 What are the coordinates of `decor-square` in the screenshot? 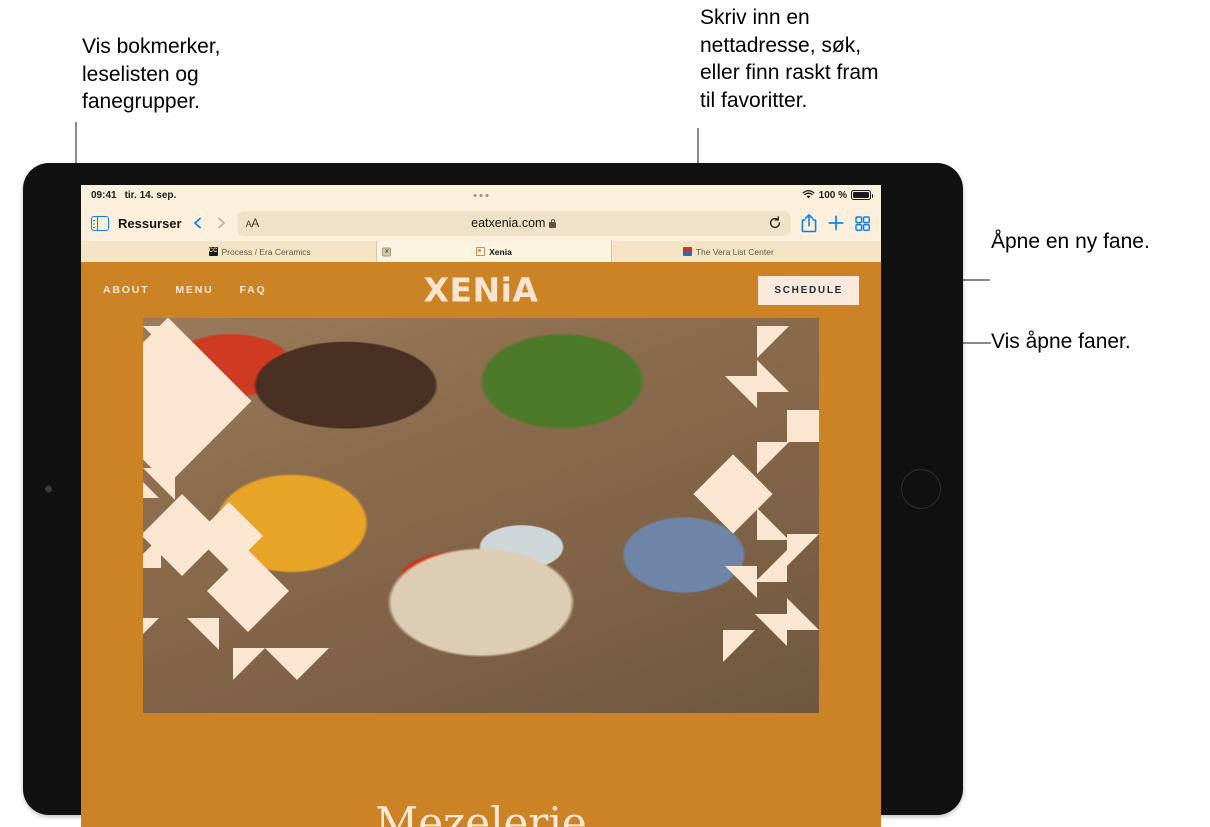 It's located at (803, 426).